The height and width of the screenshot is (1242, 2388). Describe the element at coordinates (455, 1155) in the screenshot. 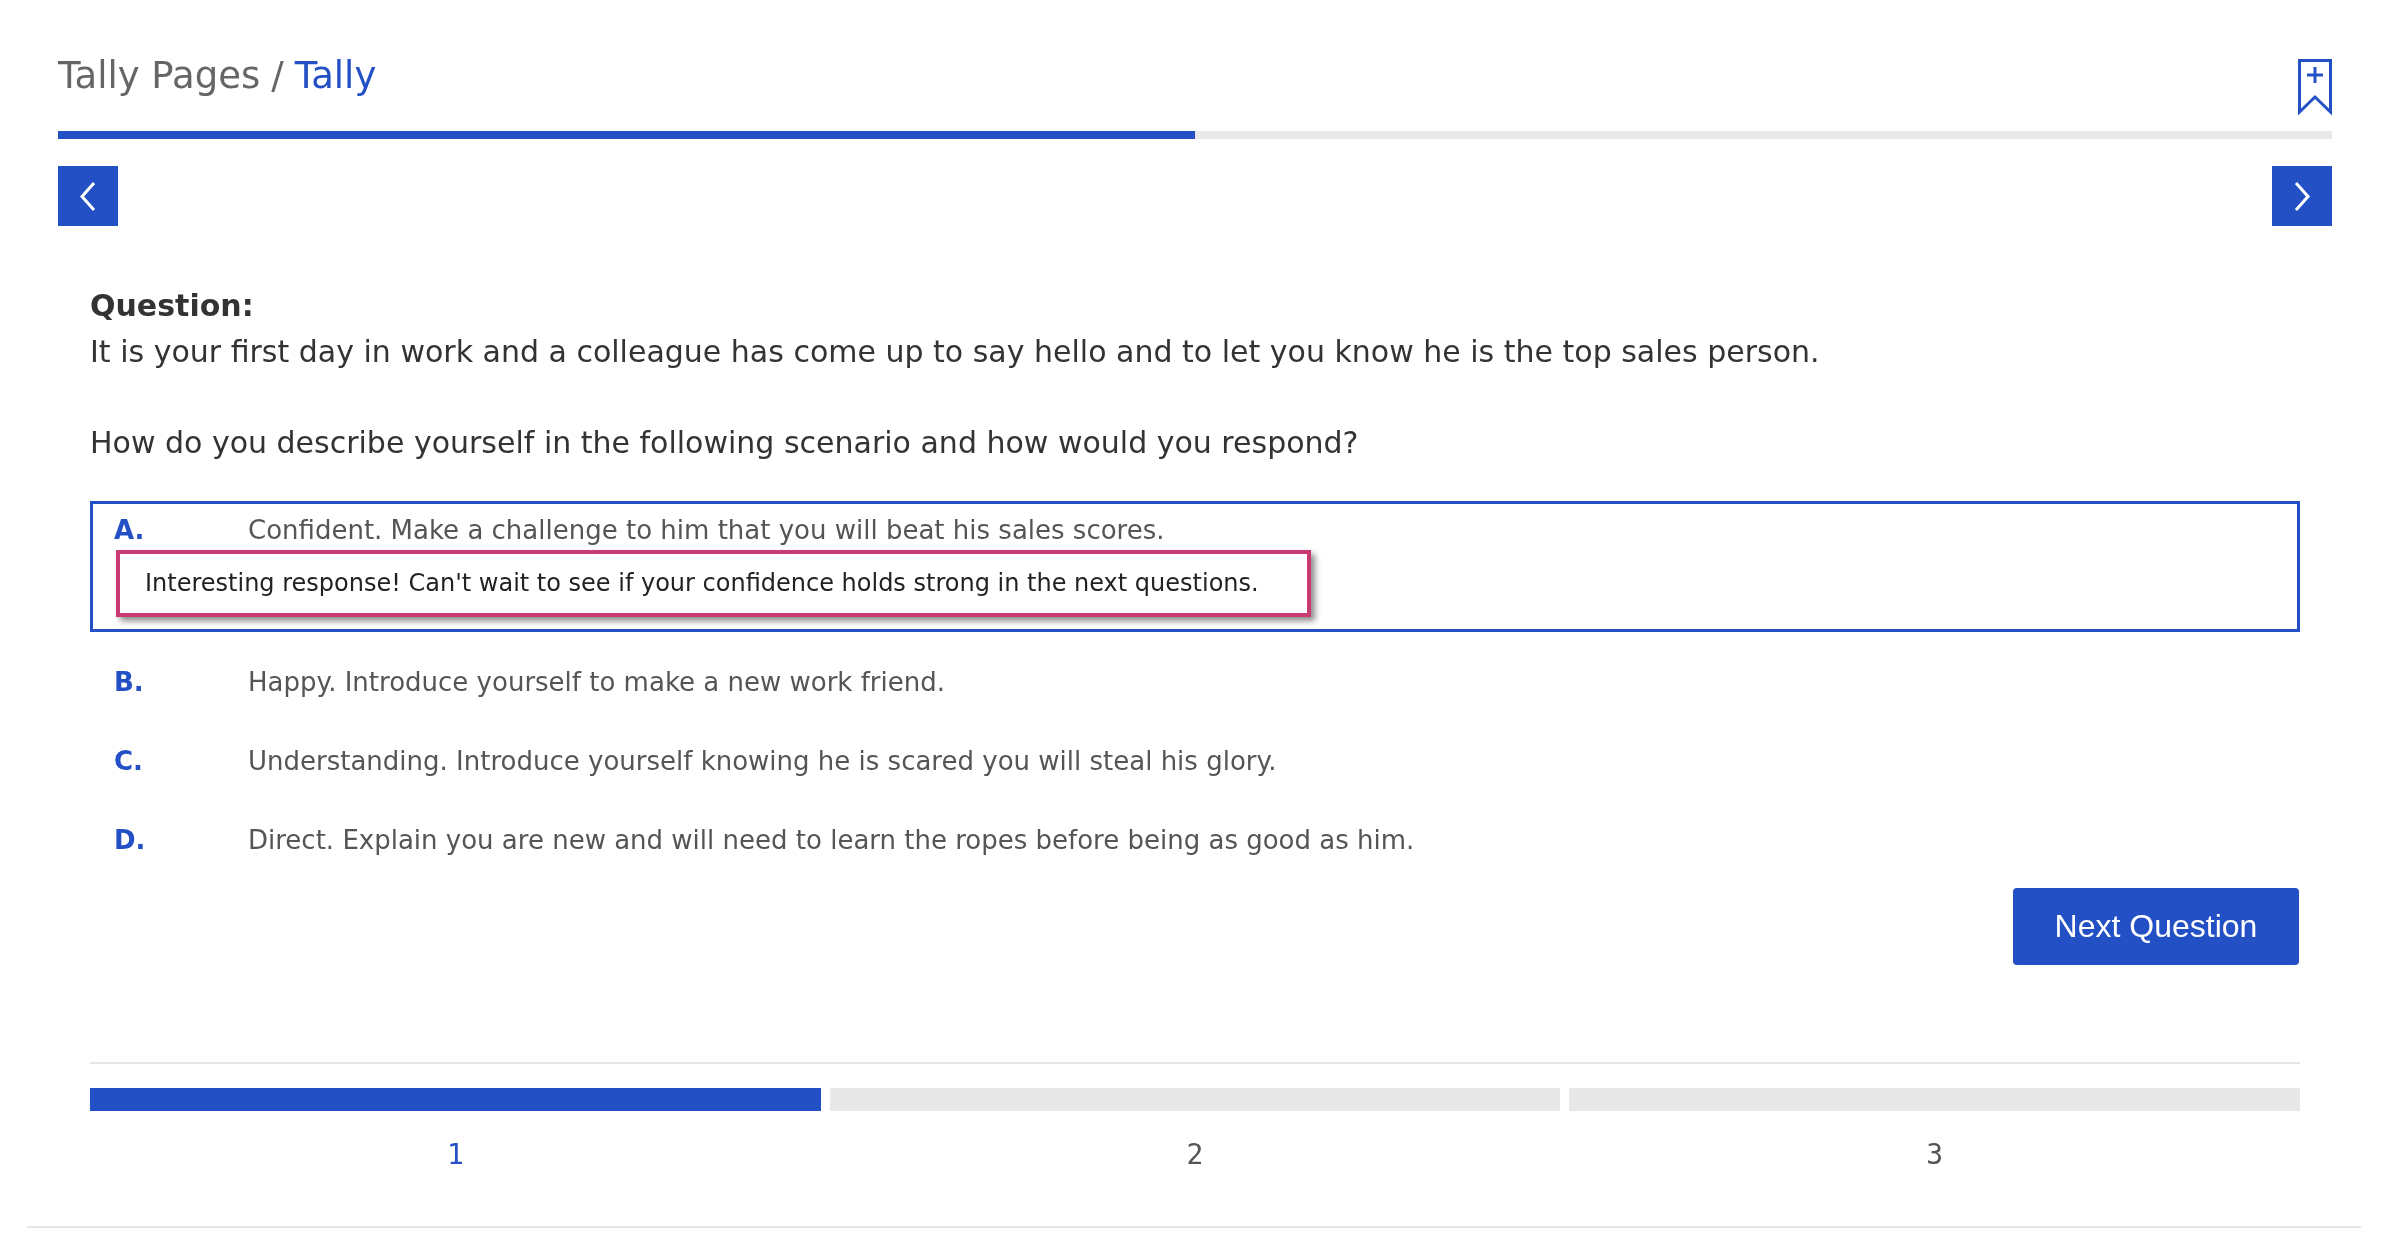

I see `step-number: 1` at that location.